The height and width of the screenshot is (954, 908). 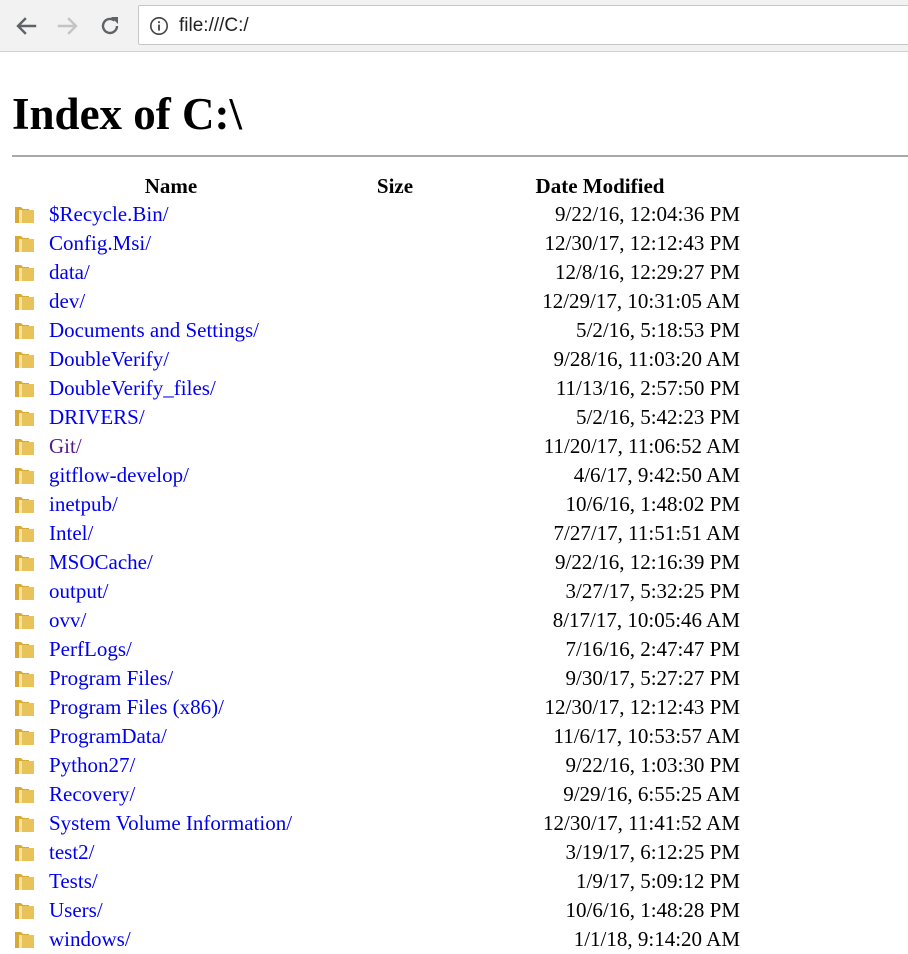 I want to click on date-modified: 1/1/18, 9:14:20 AM, so click(x=656, y=939).